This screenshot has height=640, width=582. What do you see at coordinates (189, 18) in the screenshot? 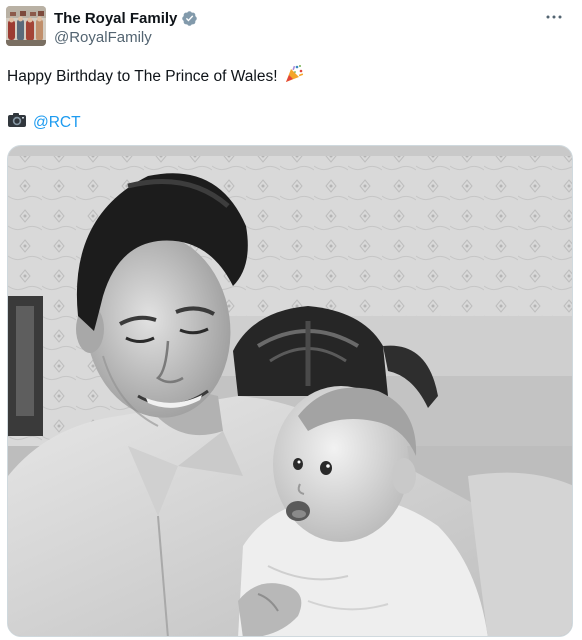
I see `verified-badge-icon` at bounding box center [189, 18].